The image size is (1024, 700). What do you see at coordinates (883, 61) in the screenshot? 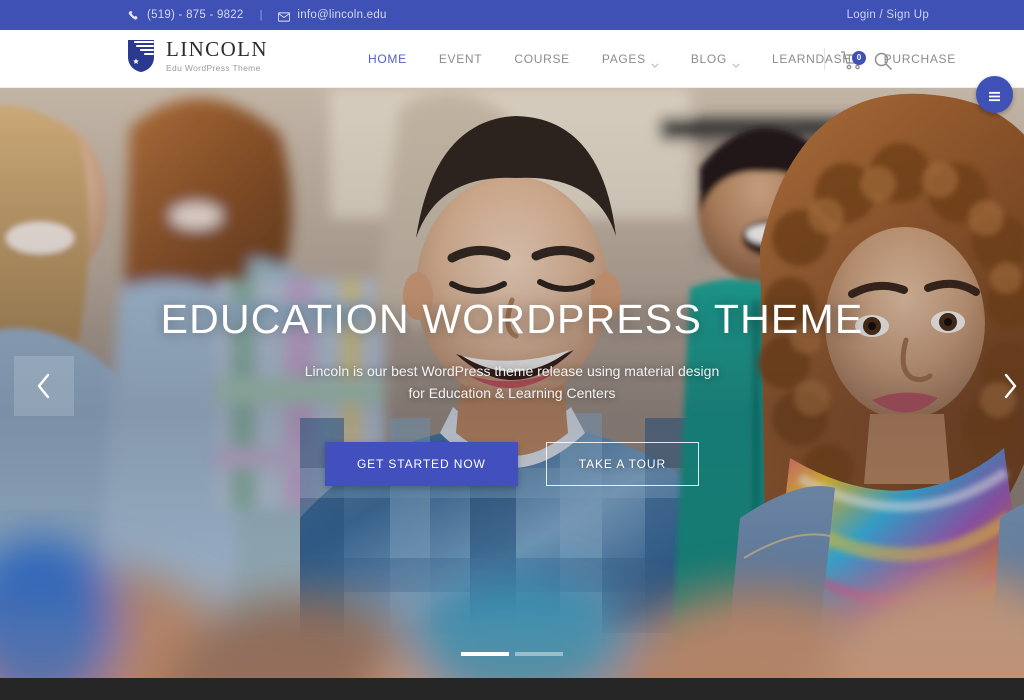
I see `search-icon` at bounding box center [883, 61].